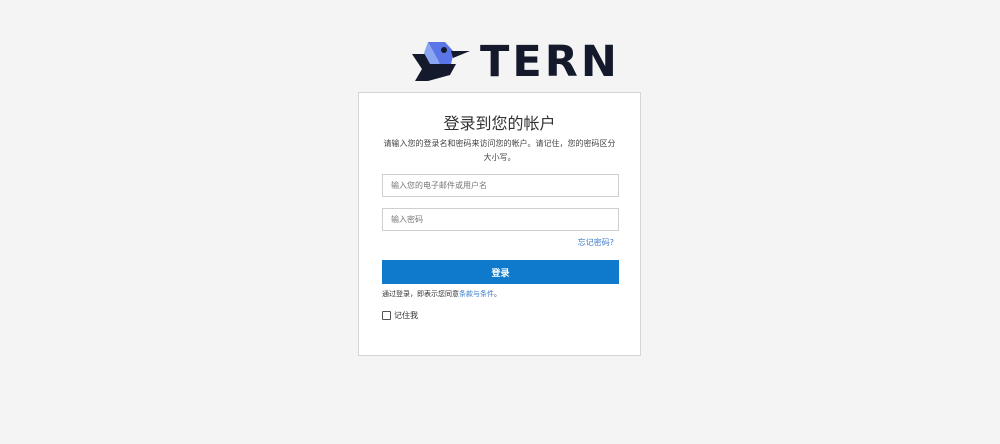 This screenshot has width=1000, height=444. What do you see at coordinates (596, 242) in the screenshot?
I see `forgot-password-link: 忘记密码?` at bounding box center [596, 242].